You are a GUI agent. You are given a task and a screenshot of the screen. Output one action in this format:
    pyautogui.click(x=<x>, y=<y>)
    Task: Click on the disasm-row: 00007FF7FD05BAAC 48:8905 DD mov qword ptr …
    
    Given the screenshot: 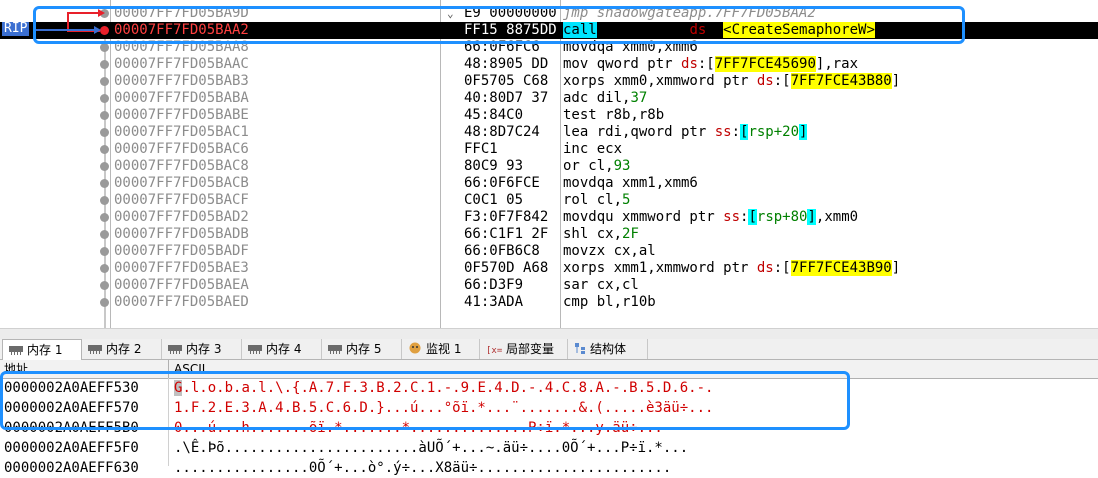 What is the action you would take?
    pyautogui.click(x=549, y=64)
    